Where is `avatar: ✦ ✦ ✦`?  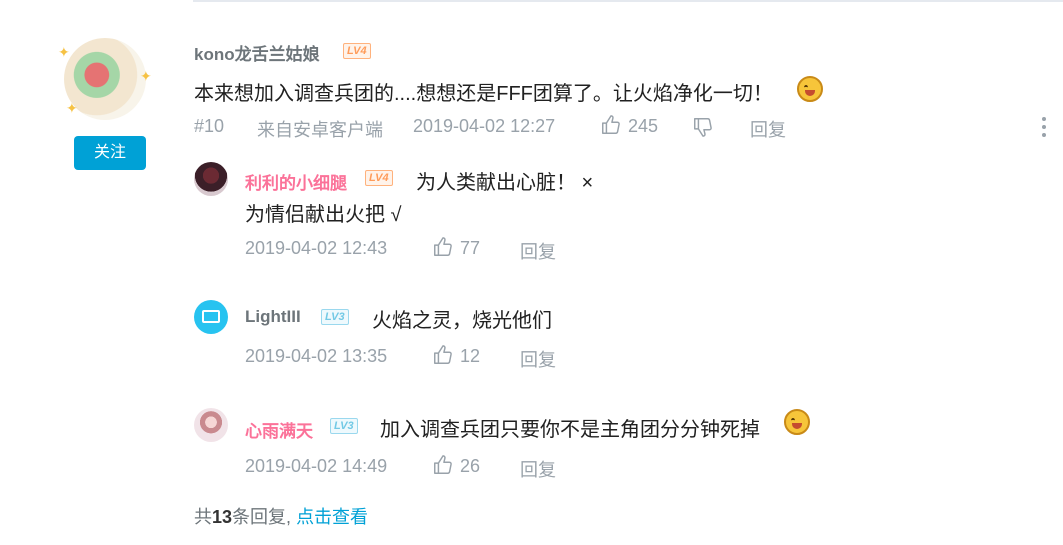 avatar: ✦ ✦ ✦ is located at coordinates (105, 79).